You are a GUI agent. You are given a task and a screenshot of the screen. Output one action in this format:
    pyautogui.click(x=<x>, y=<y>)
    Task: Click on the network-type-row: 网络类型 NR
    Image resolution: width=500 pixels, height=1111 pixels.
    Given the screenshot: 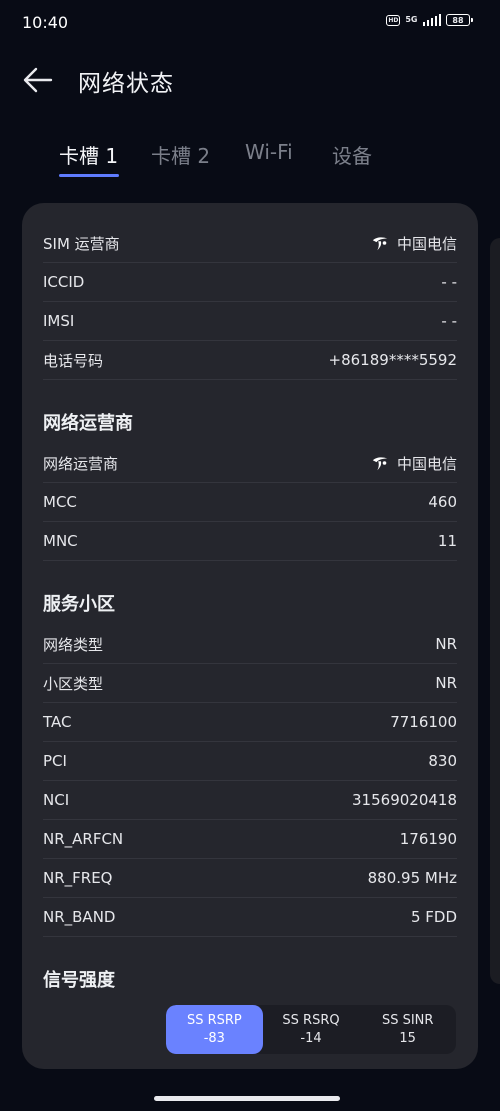 What is the action you would take?
    pyautogui.click(x=250, y=644)
    